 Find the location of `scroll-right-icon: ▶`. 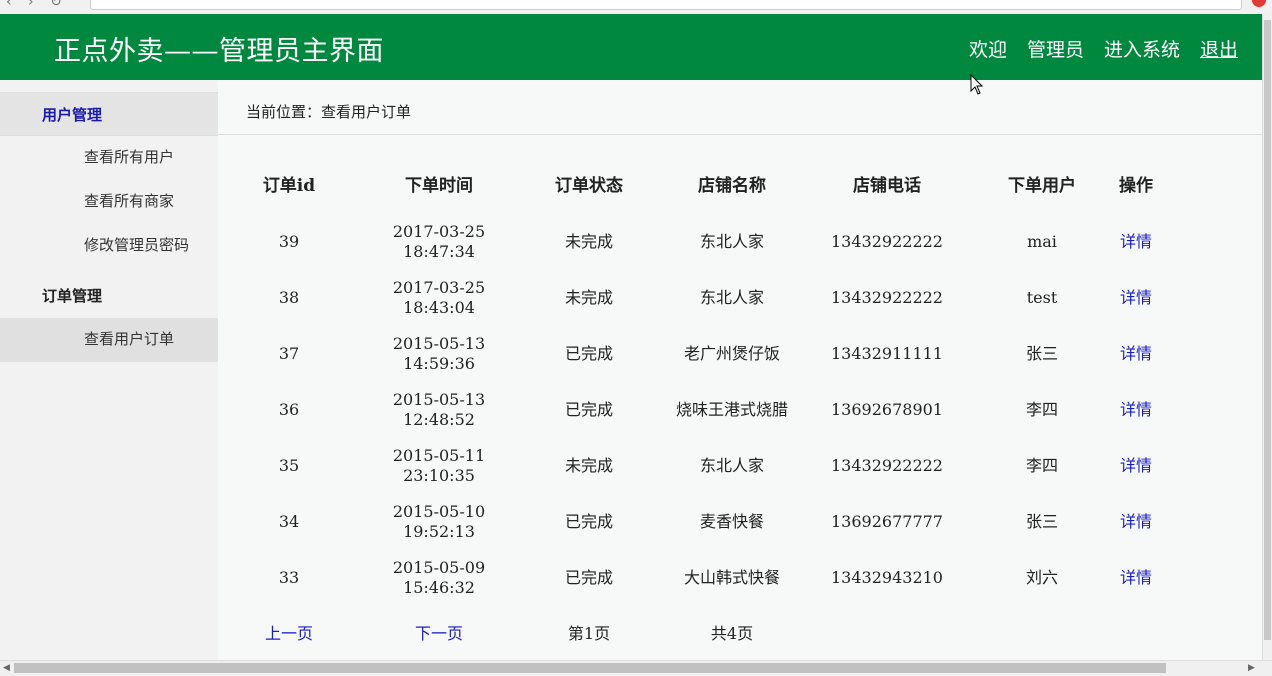

scroll-right-icon: ▶ is located at coordinates (1251, 668).